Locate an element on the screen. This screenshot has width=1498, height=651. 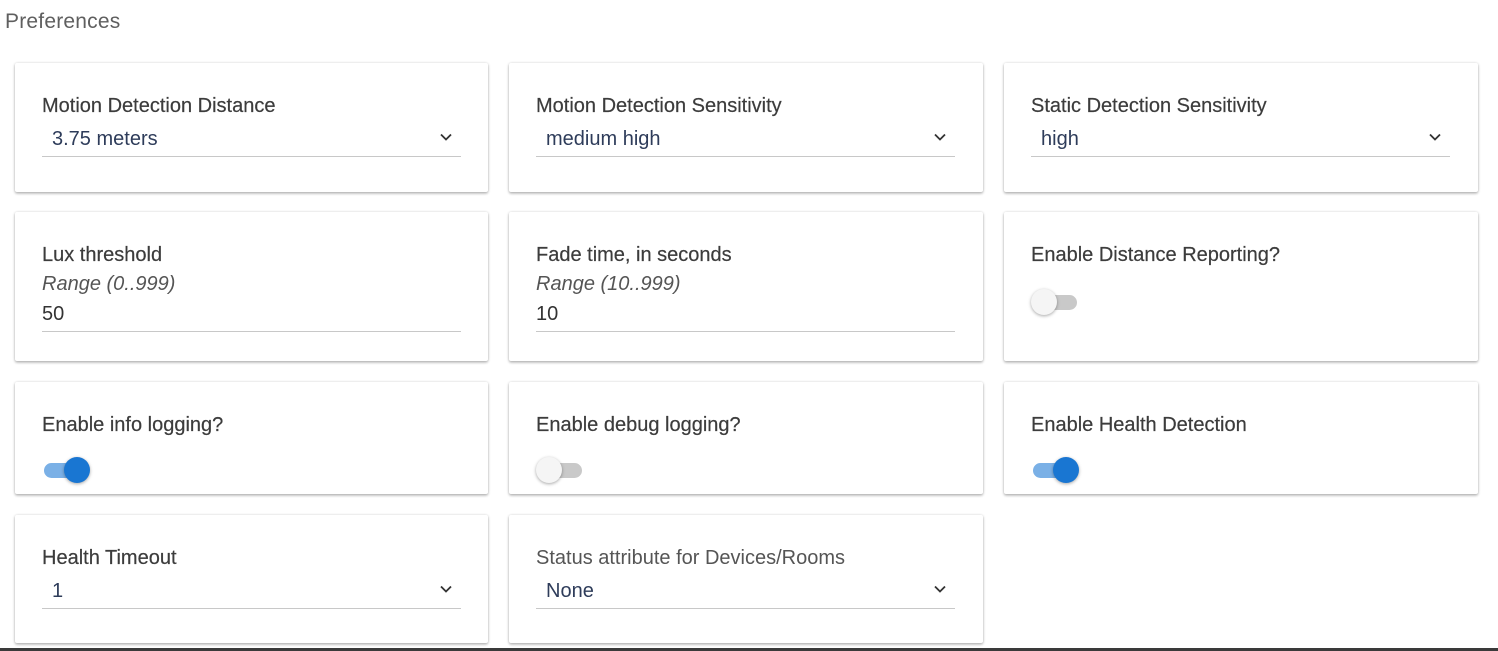
motion-distance-card: Motion Detection Distance 3.75 meters is located at coordinates (251, 127).